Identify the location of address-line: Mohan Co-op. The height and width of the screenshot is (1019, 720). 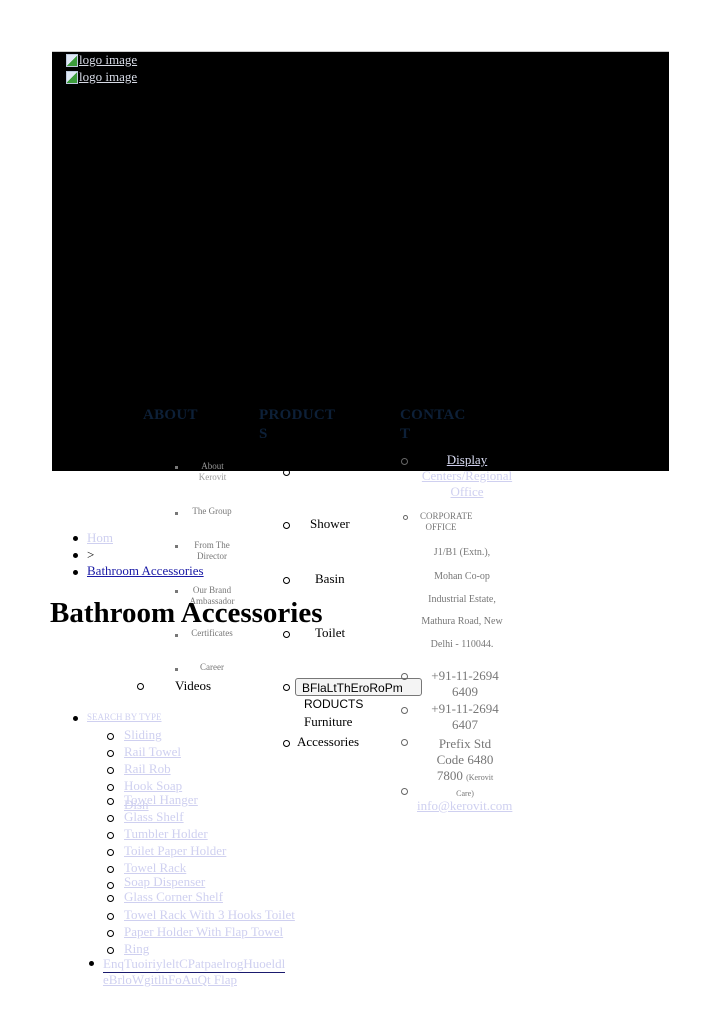
(462, 576).